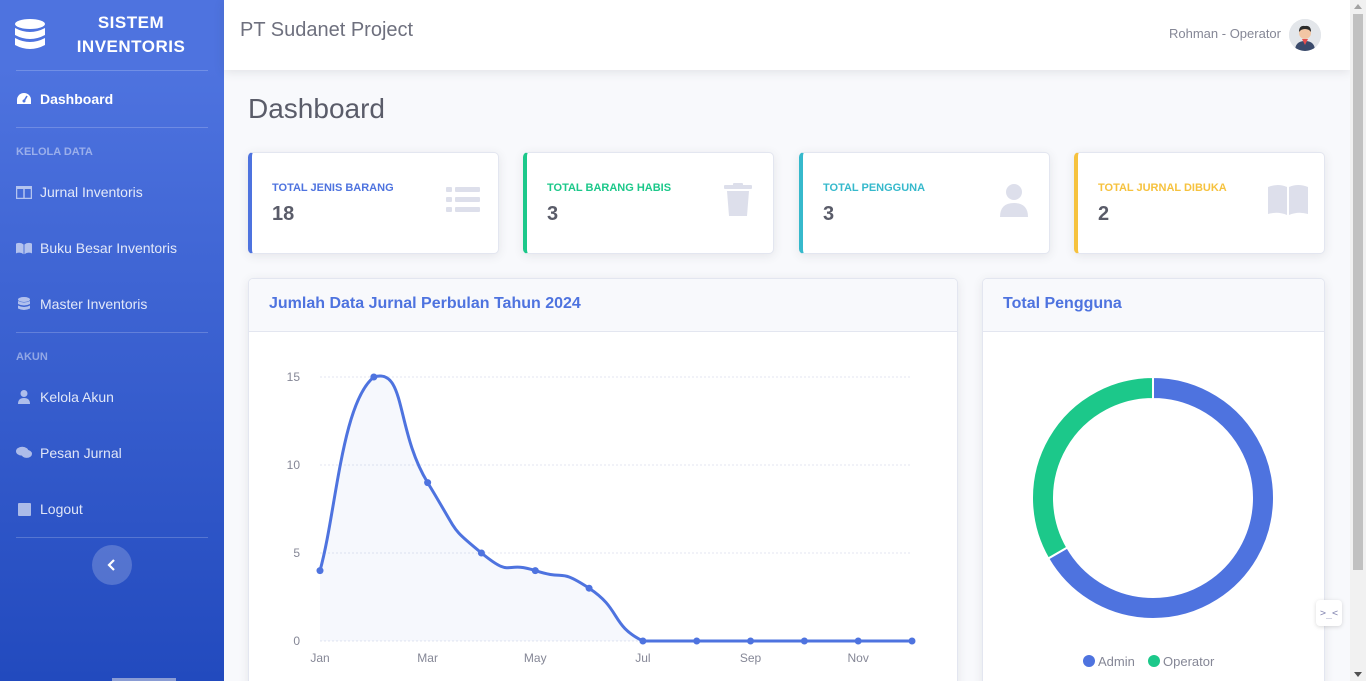  Describe the element at coordinates (738, 199) in the screenshot. I see `trash-icon` at that location.